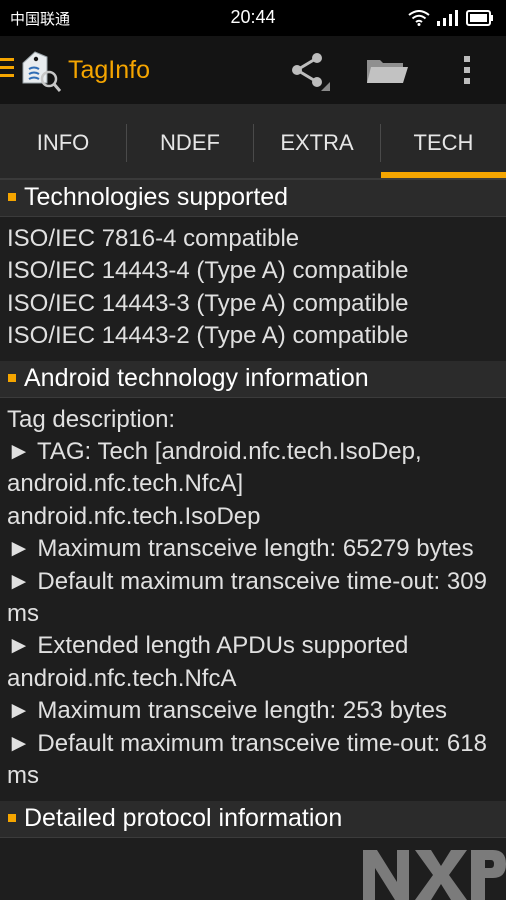 Image resolution: width=506 pixels, height=900 pixels. I want to click on menu-icon, so click(7, 69).